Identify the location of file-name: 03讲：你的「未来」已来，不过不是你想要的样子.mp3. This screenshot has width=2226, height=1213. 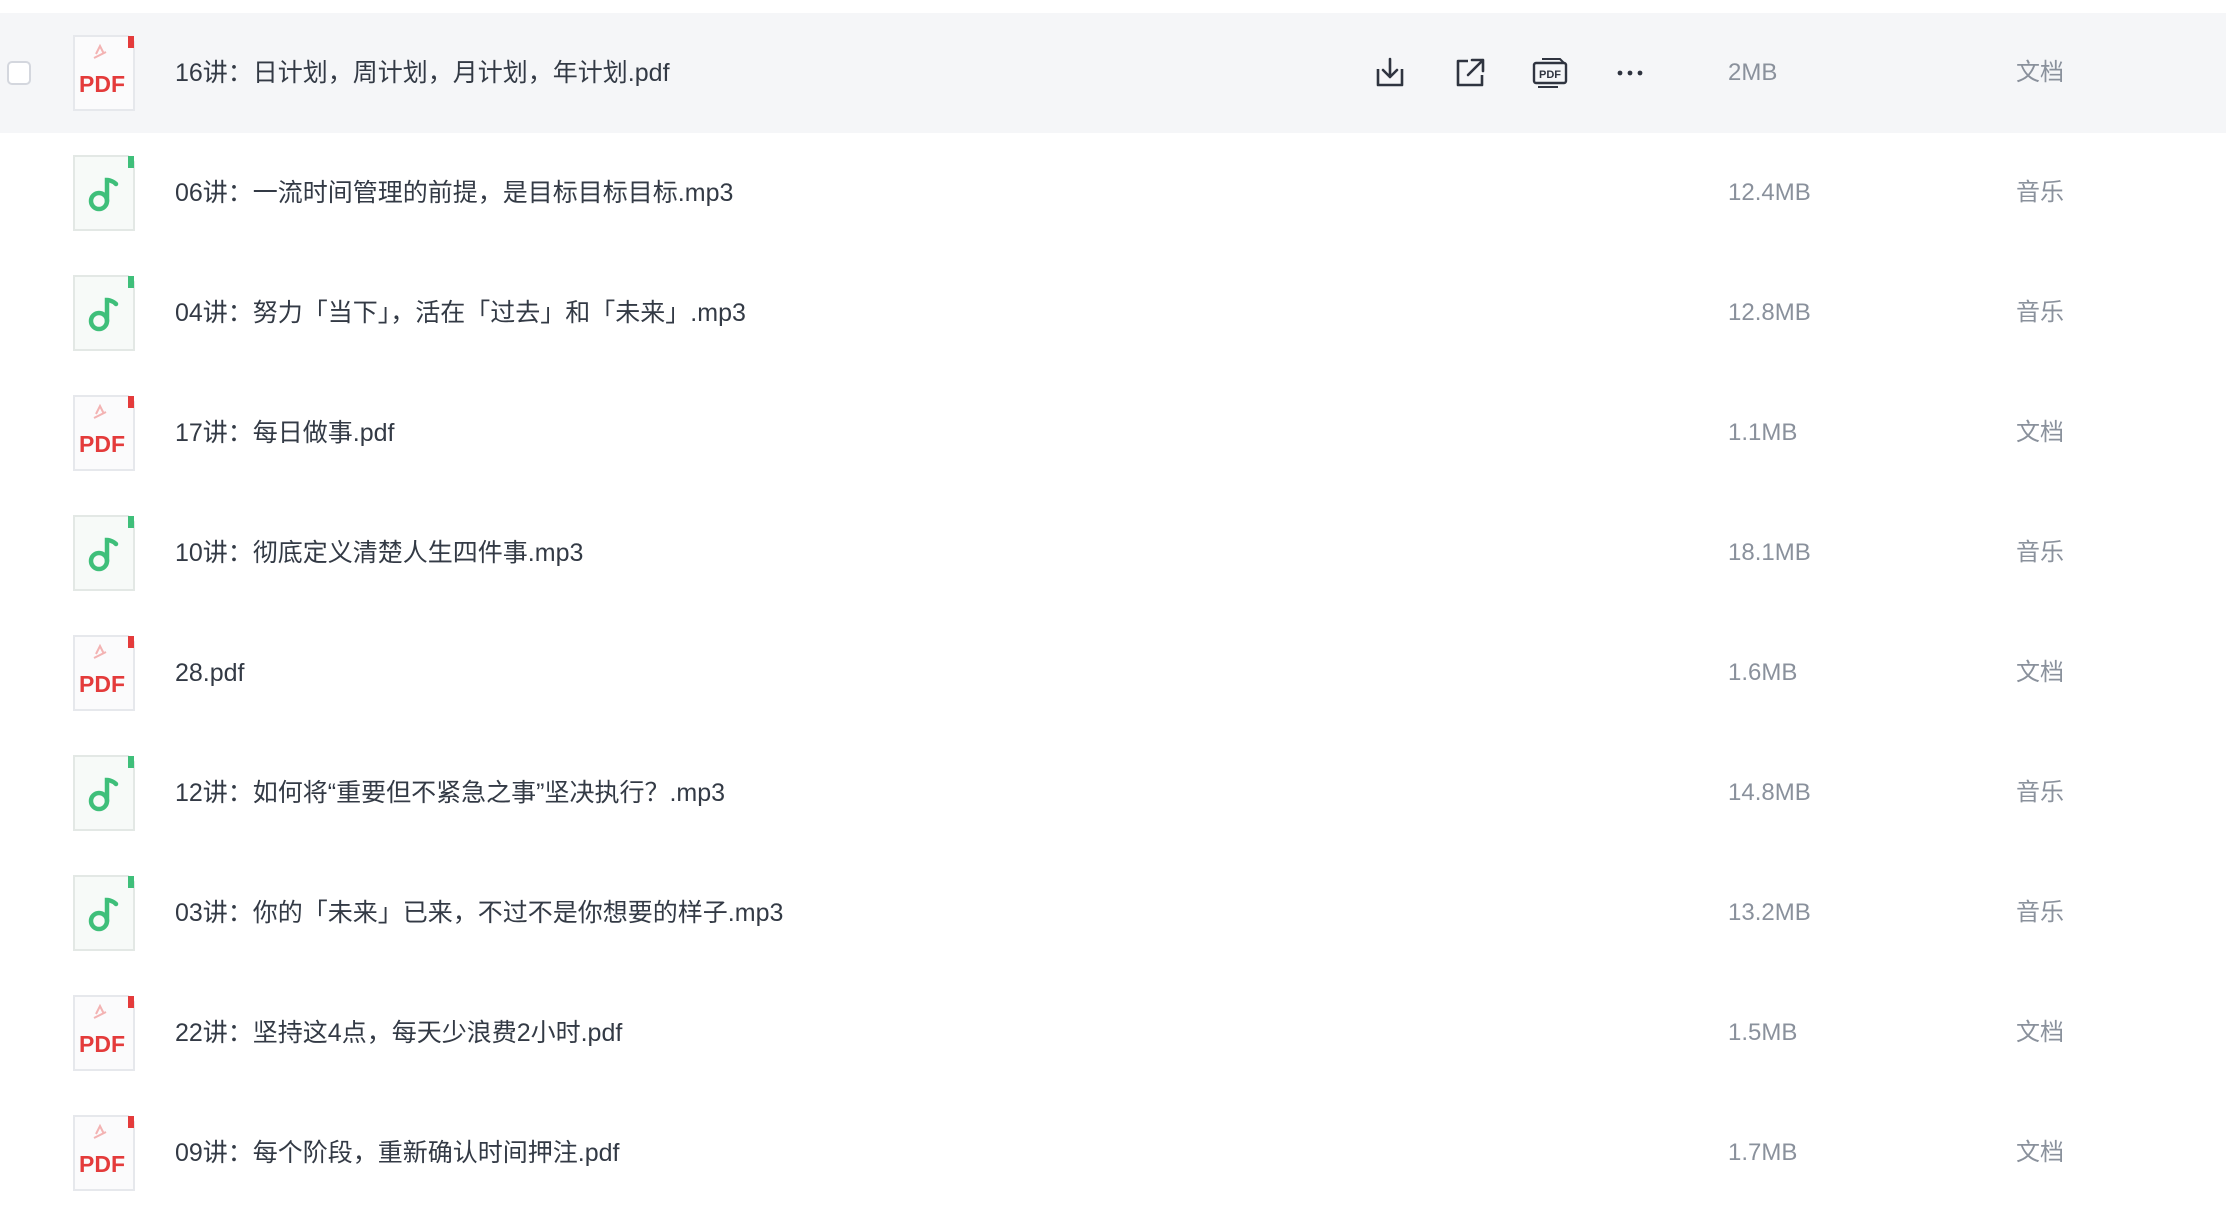
(479, 913).